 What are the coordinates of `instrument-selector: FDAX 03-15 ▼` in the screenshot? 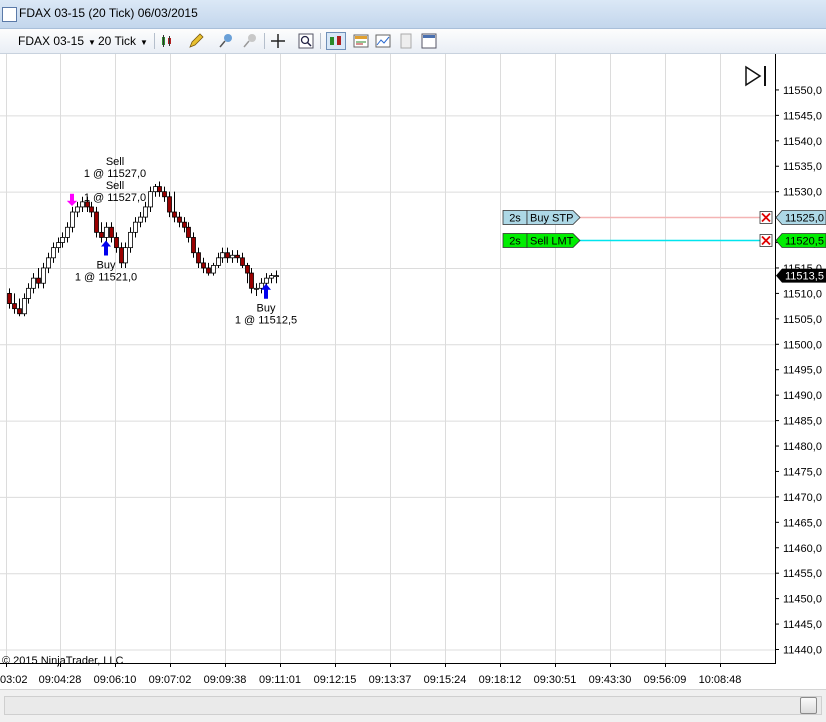 It's located at (57, 41).